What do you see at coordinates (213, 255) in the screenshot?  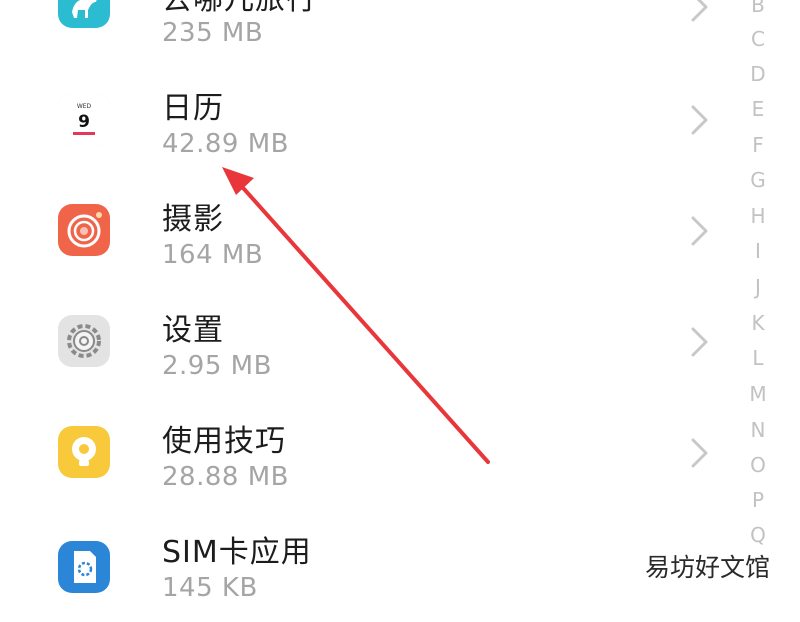 I see `app-size: 164 MB` at bounding box center [213, 255].